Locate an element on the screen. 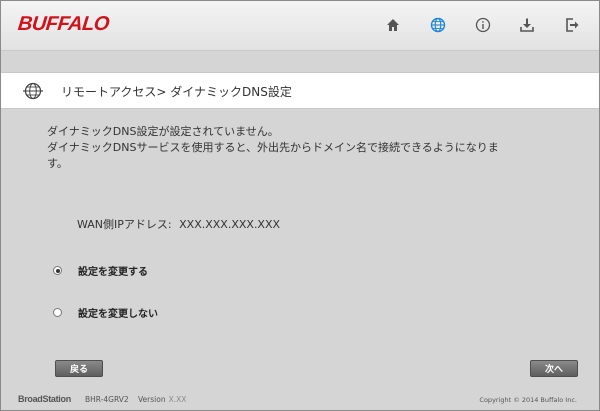  radio-change-settings is located at coordinates (57, 270).